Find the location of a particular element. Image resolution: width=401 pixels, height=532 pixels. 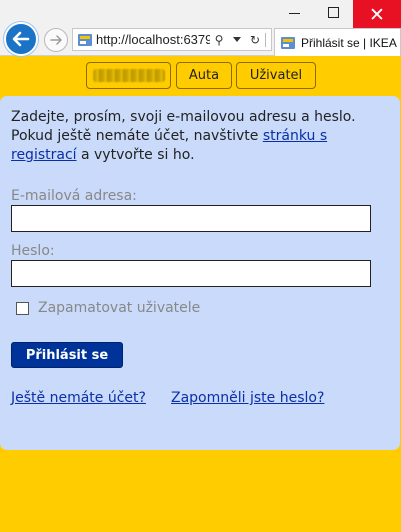

forward-arrow-icon is located at coordinates (56, 40).